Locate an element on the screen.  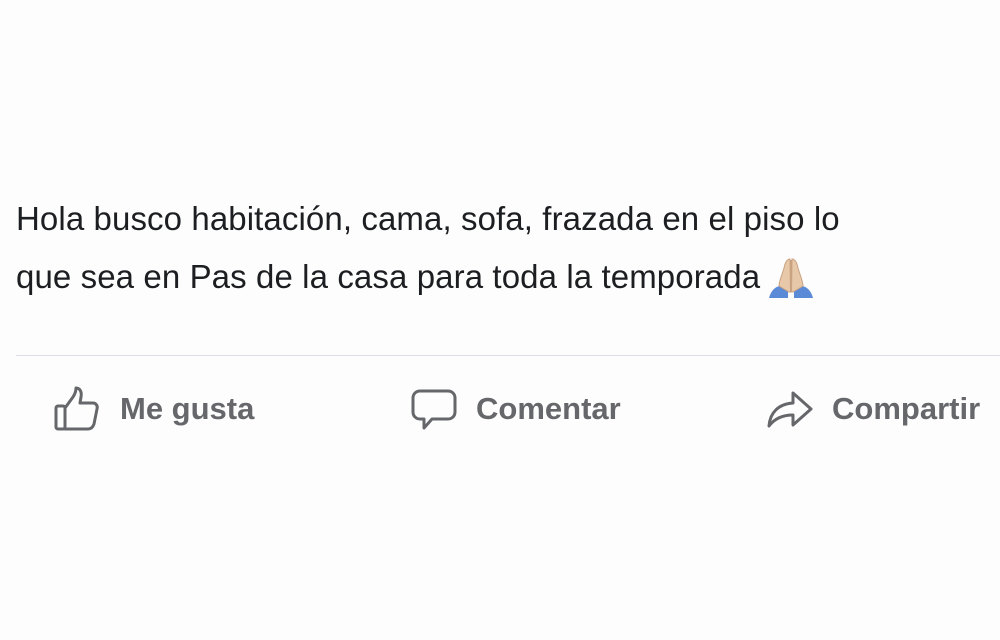
folded-hands-icon is located at coordinates (791, 278).